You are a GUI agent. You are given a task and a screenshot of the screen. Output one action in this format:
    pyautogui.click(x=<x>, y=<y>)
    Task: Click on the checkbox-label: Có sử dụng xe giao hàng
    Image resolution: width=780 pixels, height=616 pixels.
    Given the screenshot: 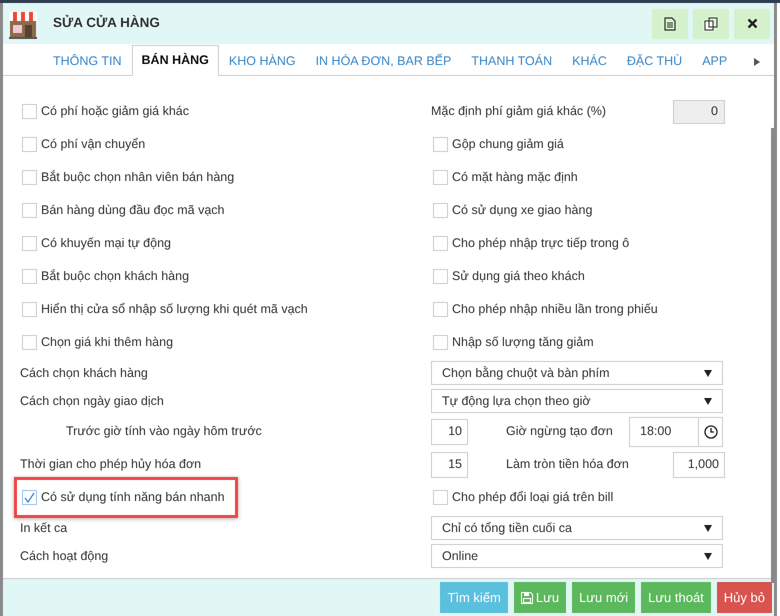 What is the action you would take?
    pyautogui.click(x=522, y=211)
    